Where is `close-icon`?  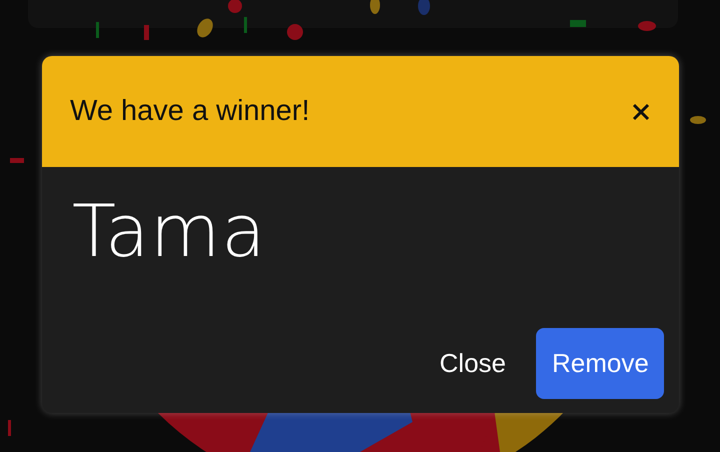
close-icon is located at coordinates (641, 112).